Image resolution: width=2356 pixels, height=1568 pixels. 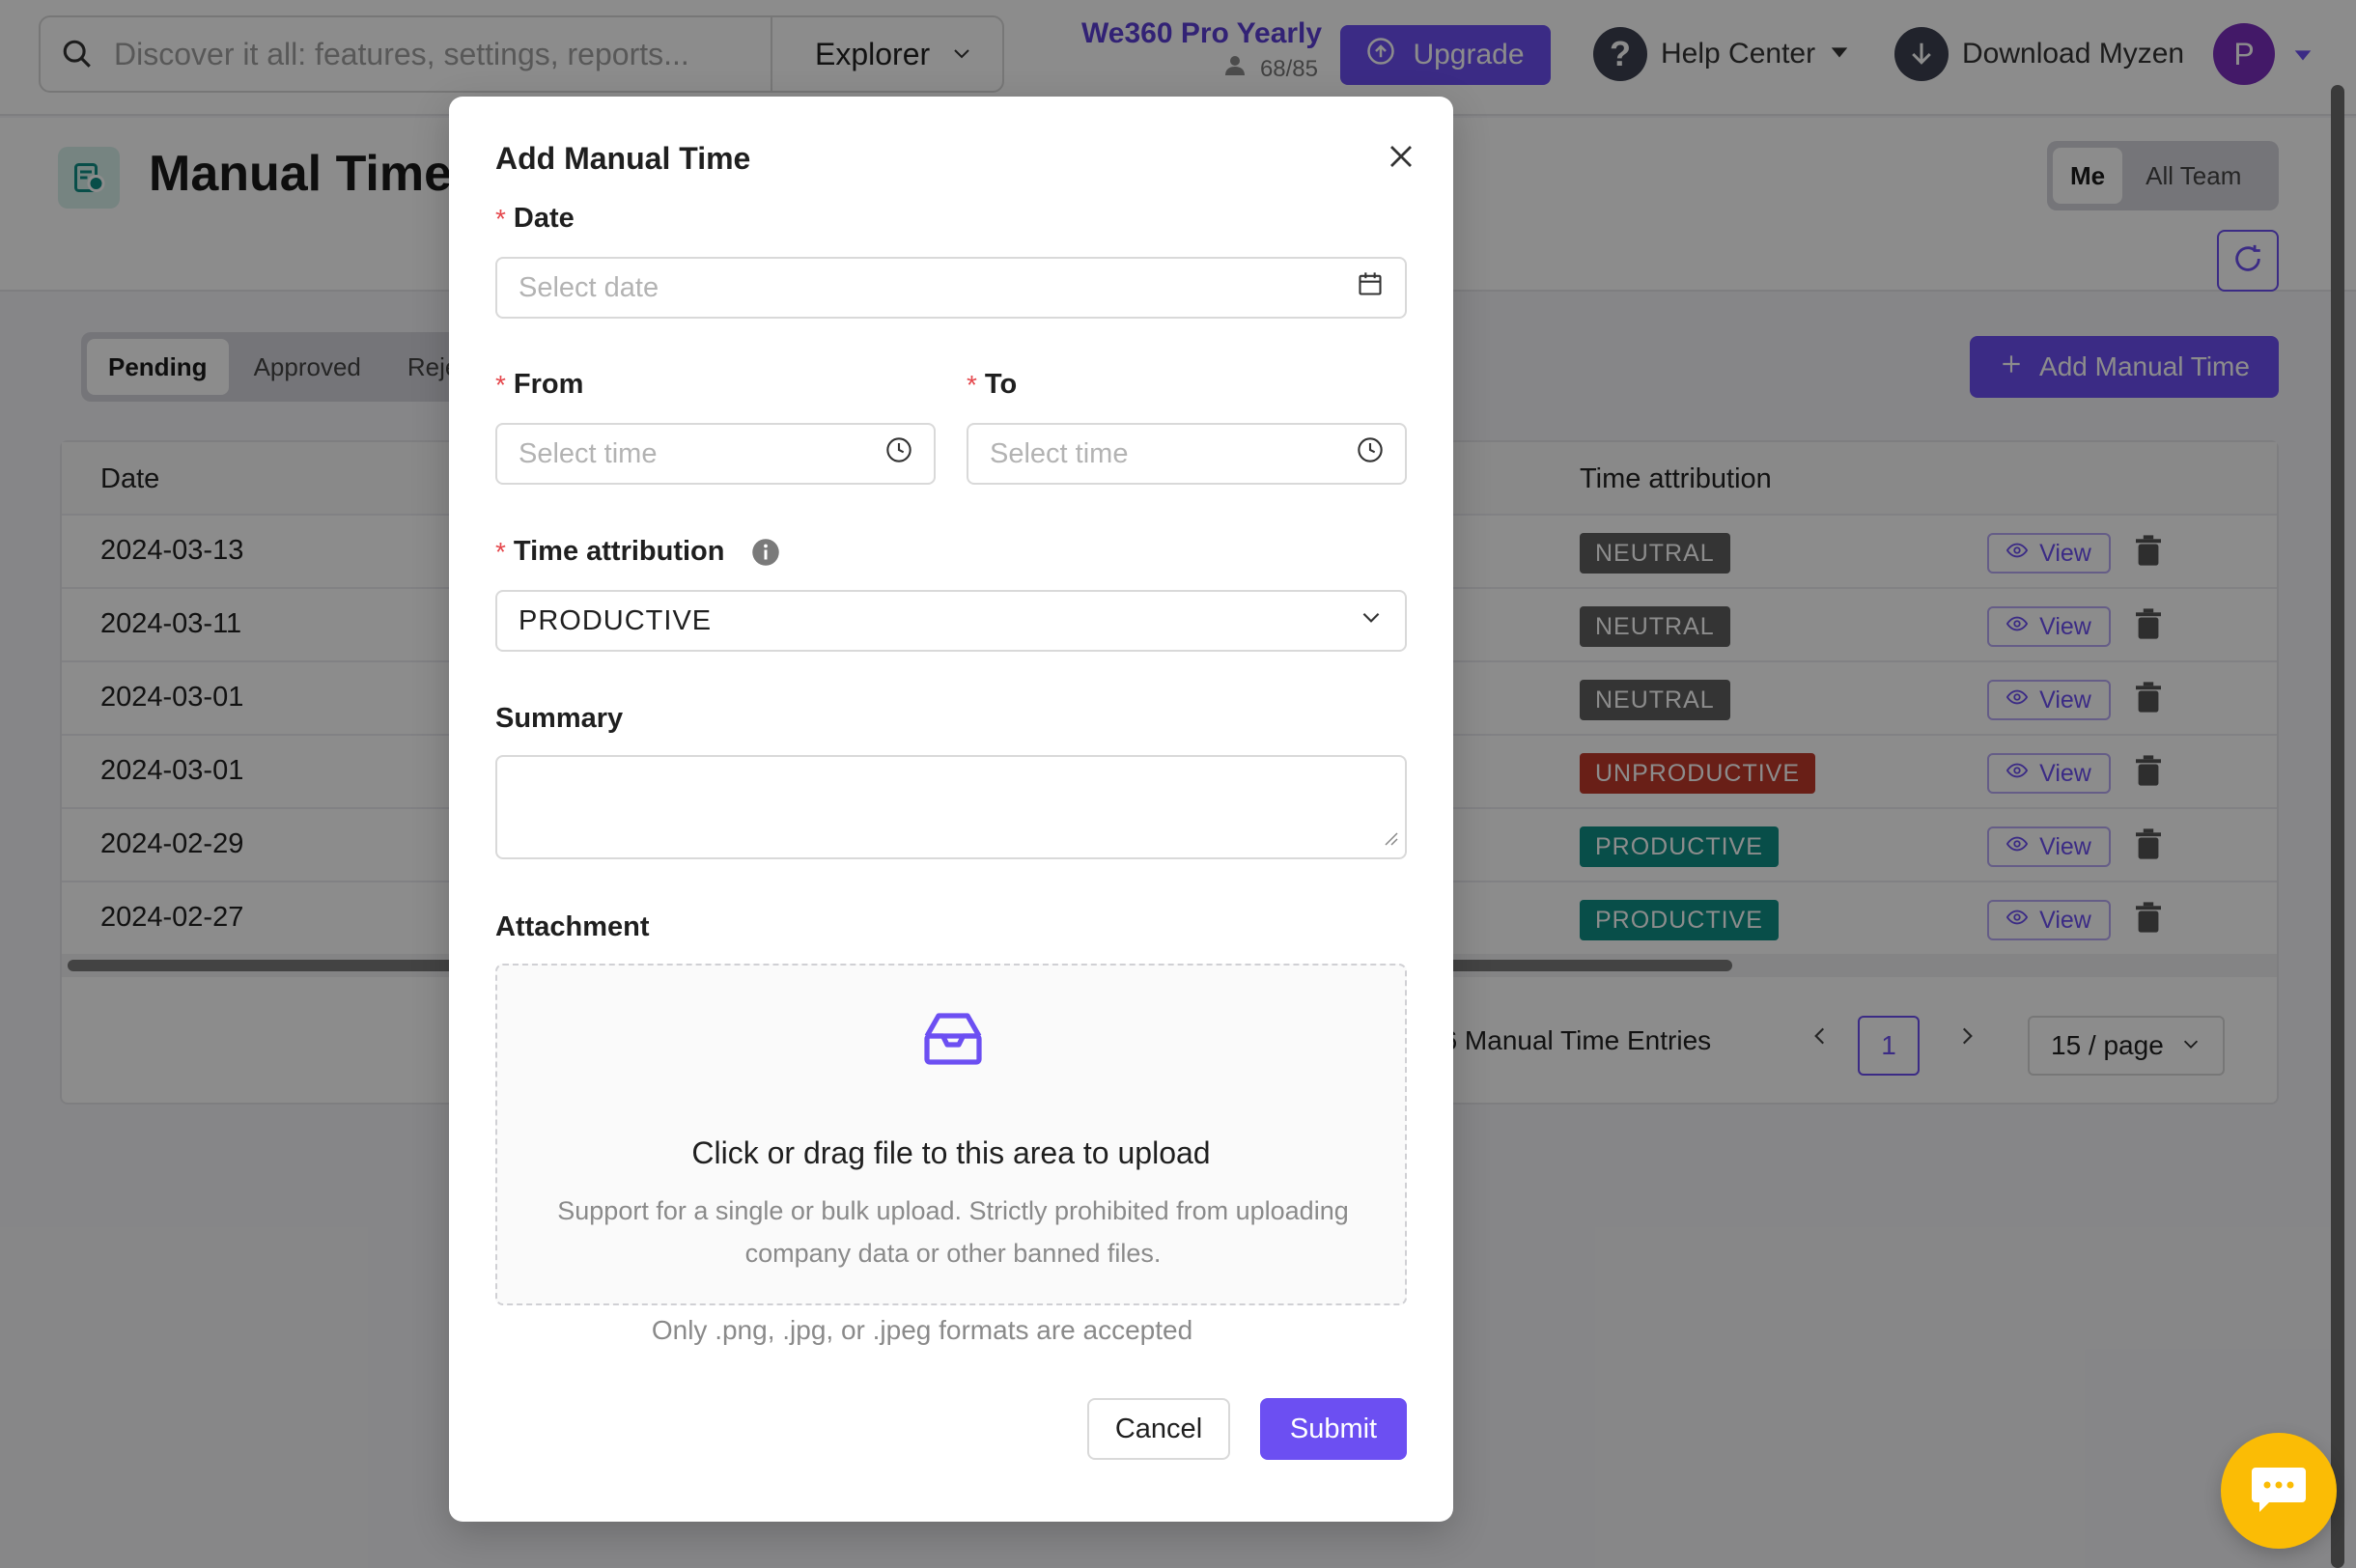 What do you see at coordinates (1158, 1429) in the screenshot?
I see `cancel-button: Cancel` at bounding box center [1158, 1429].